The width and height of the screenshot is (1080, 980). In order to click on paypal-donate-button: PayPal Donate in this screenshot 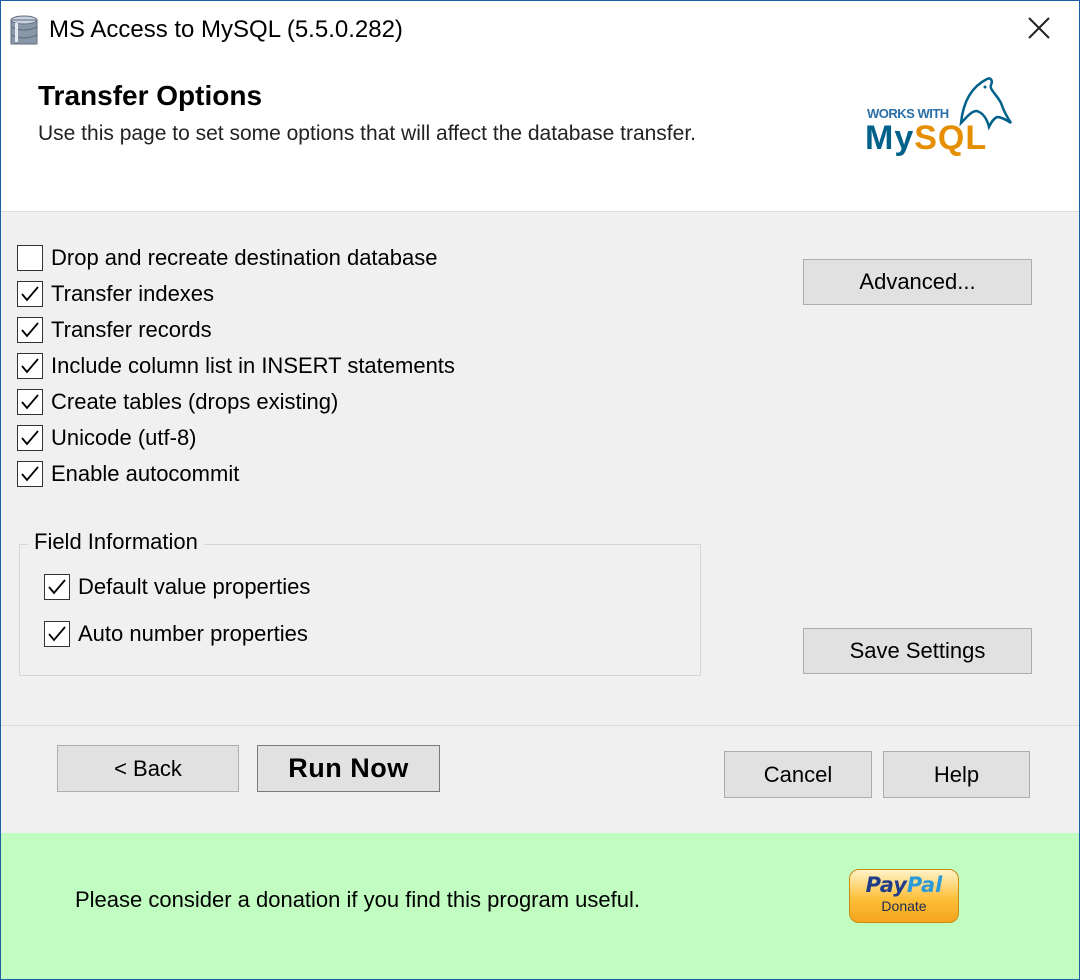, I will do `click(904, 896)`.